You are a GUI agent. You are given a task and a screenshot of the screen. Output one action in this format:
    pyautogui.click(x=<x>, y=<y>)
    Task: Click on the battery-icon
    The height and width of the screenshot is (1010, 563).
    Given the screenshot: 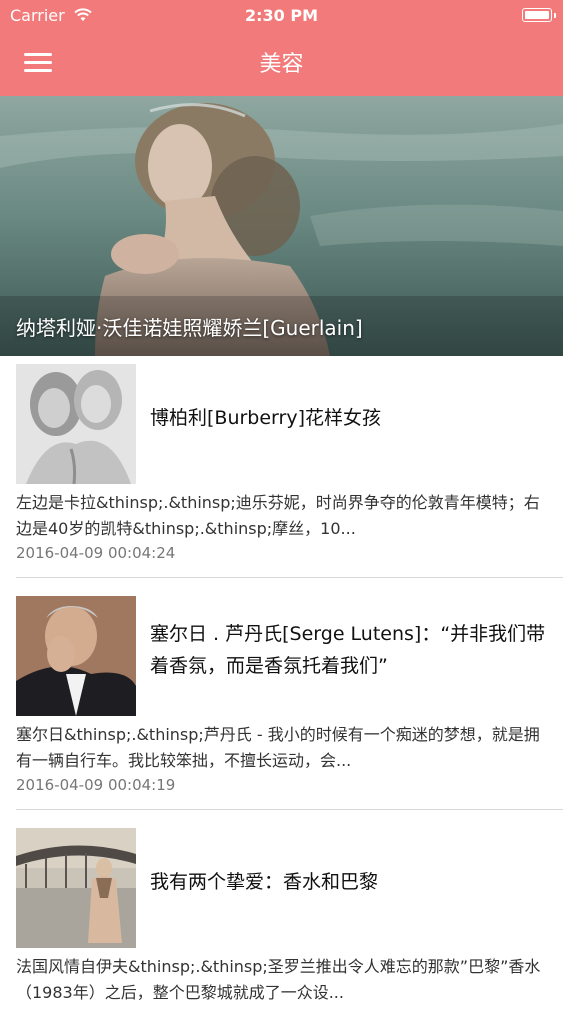 What is the action you would take?
    pyautogui.click(x=539, y=15)
    